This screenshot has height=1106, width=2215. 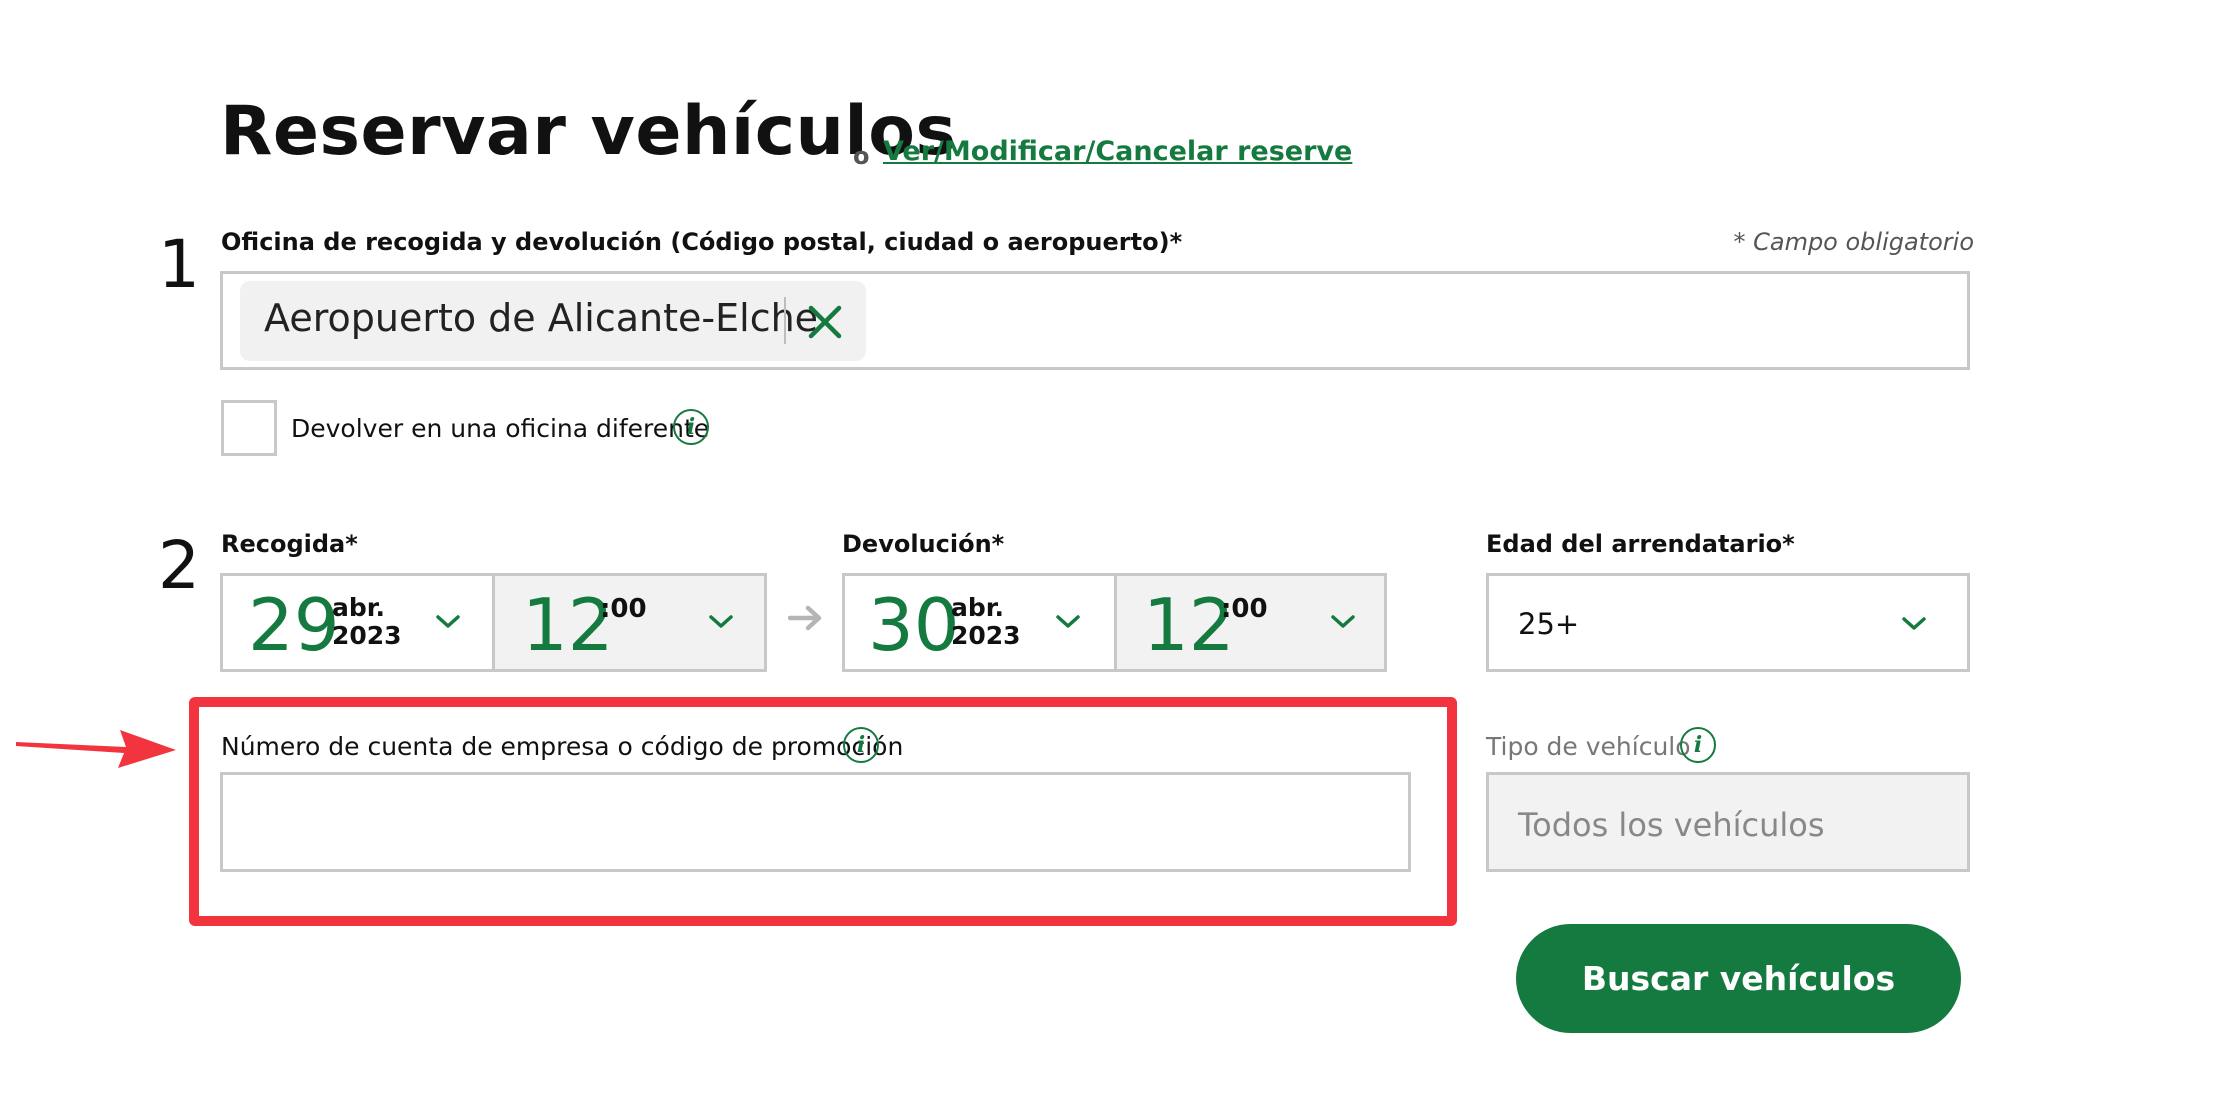 What do you see at coordinates (923, 544) in the screenshot?
I see `return-label: Devolución*` at bounding box center [923, 544].